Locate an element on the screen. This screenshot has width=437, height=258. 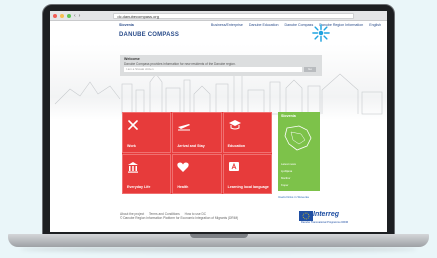
top-link: Business/Enterprise is located at coordinates (227, 25).